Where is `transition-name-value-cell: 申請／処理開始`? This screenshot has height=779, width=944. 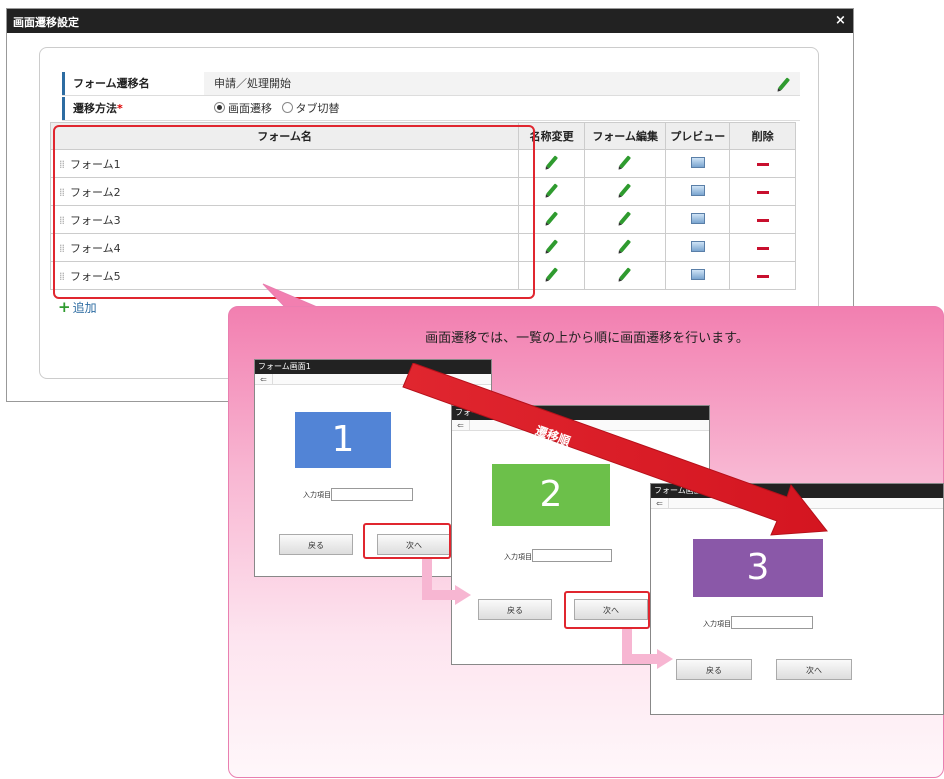
transition-name-value-cell: 申請／処理開始 is located at coordinates (502, 83).